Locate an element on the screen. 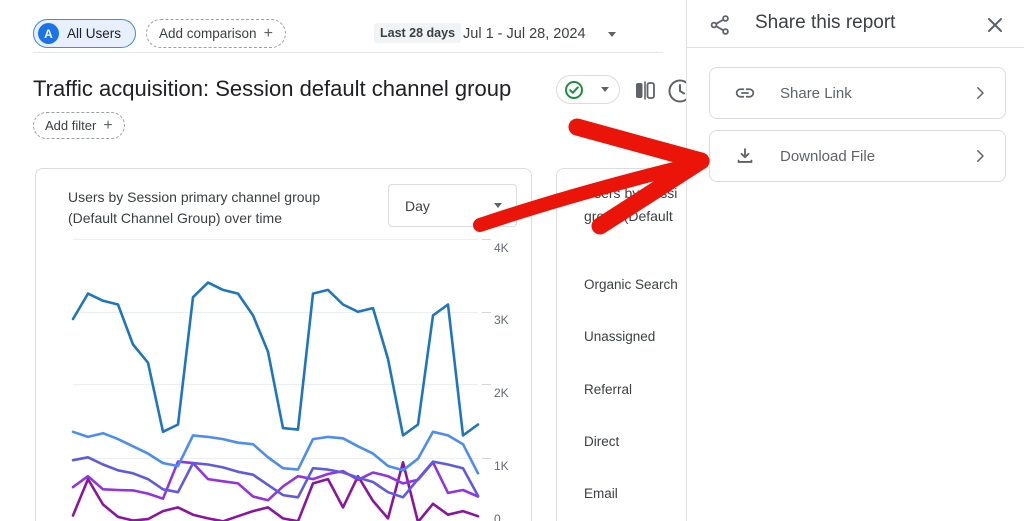 The width and height of the screenshot is (1024, 521). category-label: Organic Search is located at coordinates (631, 284).